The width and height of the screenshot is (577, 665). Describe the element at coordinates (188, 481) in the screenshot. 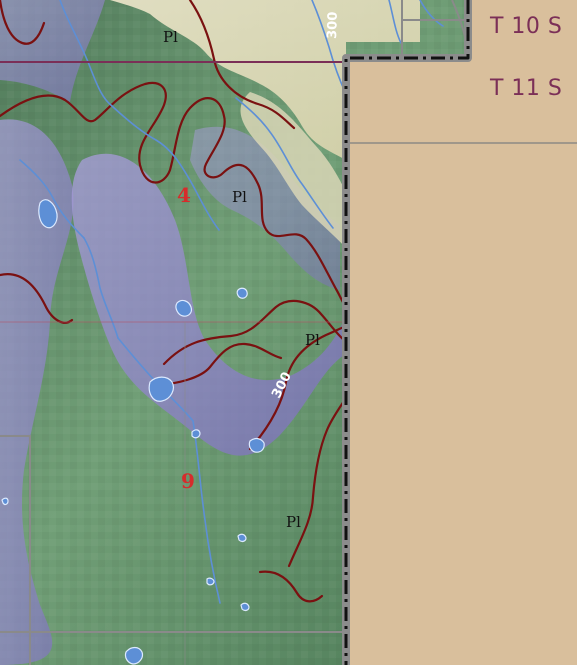

I see `section-label-lower: 9` at that location.